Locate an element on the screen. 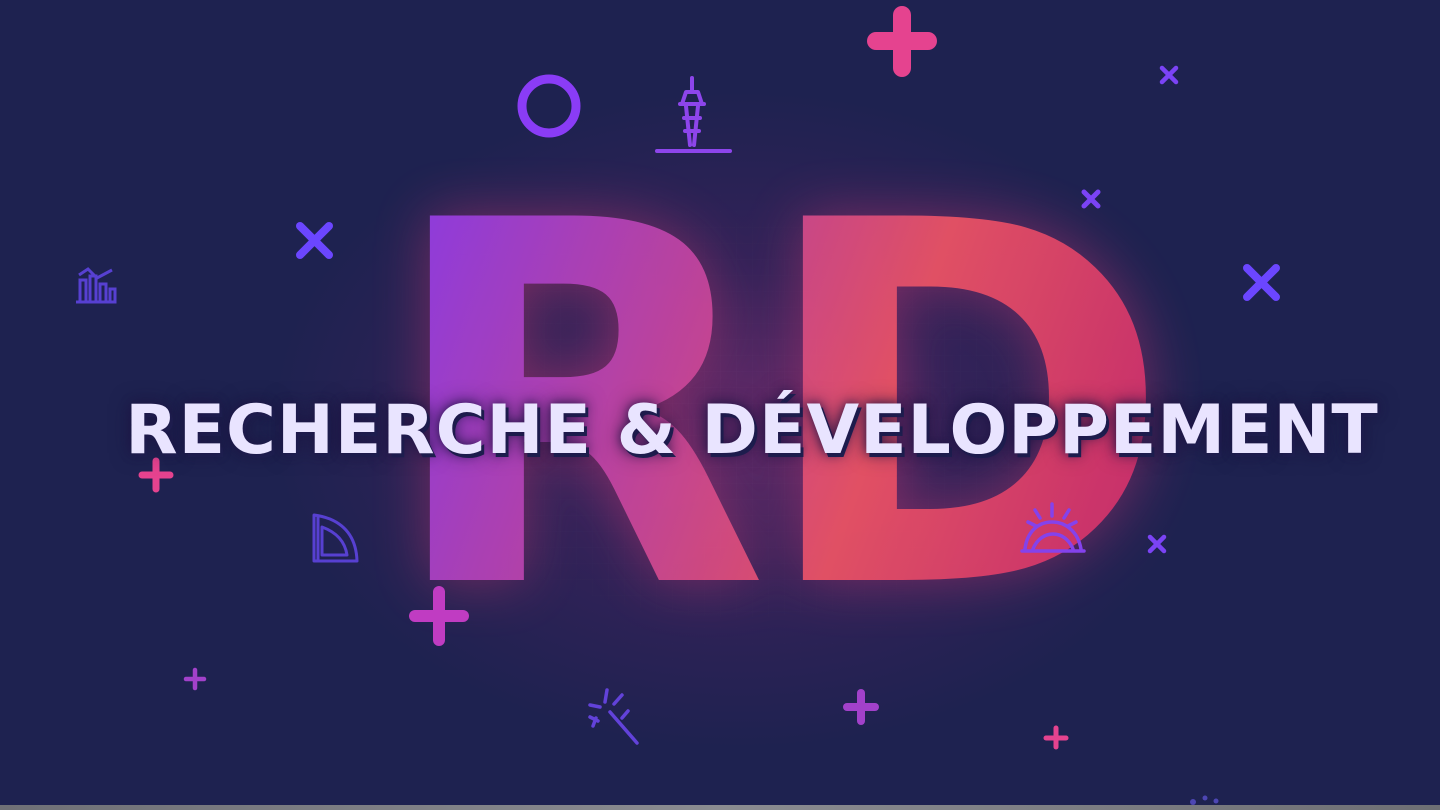 The width and height of the screenshot is (1440, 810). circle-icon is located at coordinates (549, 106).